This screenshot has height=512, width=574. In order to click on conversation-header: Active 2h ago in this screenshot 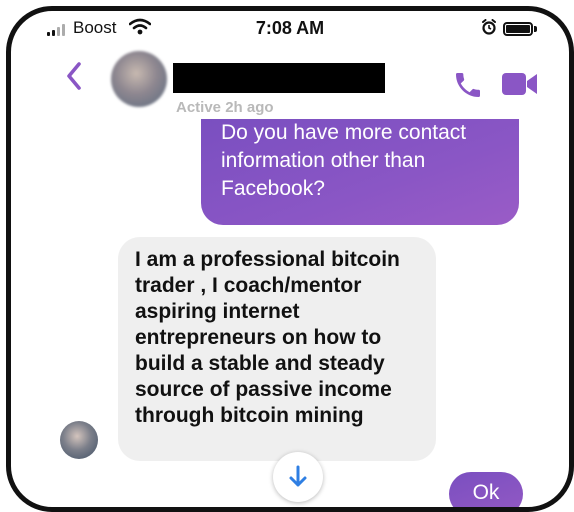, I will do `click(290, 80)`.